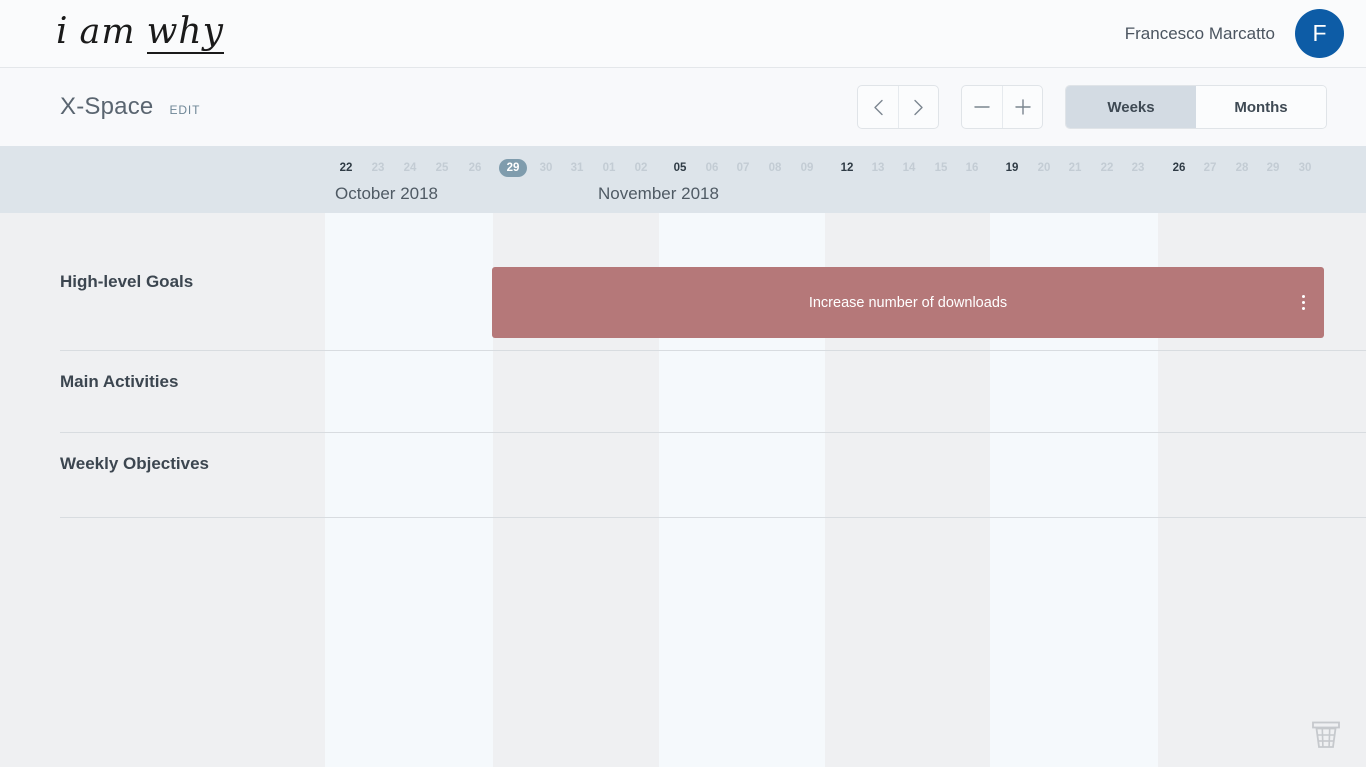 Image resolution: width=1366 pixels, height=767 pixels. Describe the element at coordinates (346, 168) in the screenshot. I see `ruler-day-22-0: 22` at that location.